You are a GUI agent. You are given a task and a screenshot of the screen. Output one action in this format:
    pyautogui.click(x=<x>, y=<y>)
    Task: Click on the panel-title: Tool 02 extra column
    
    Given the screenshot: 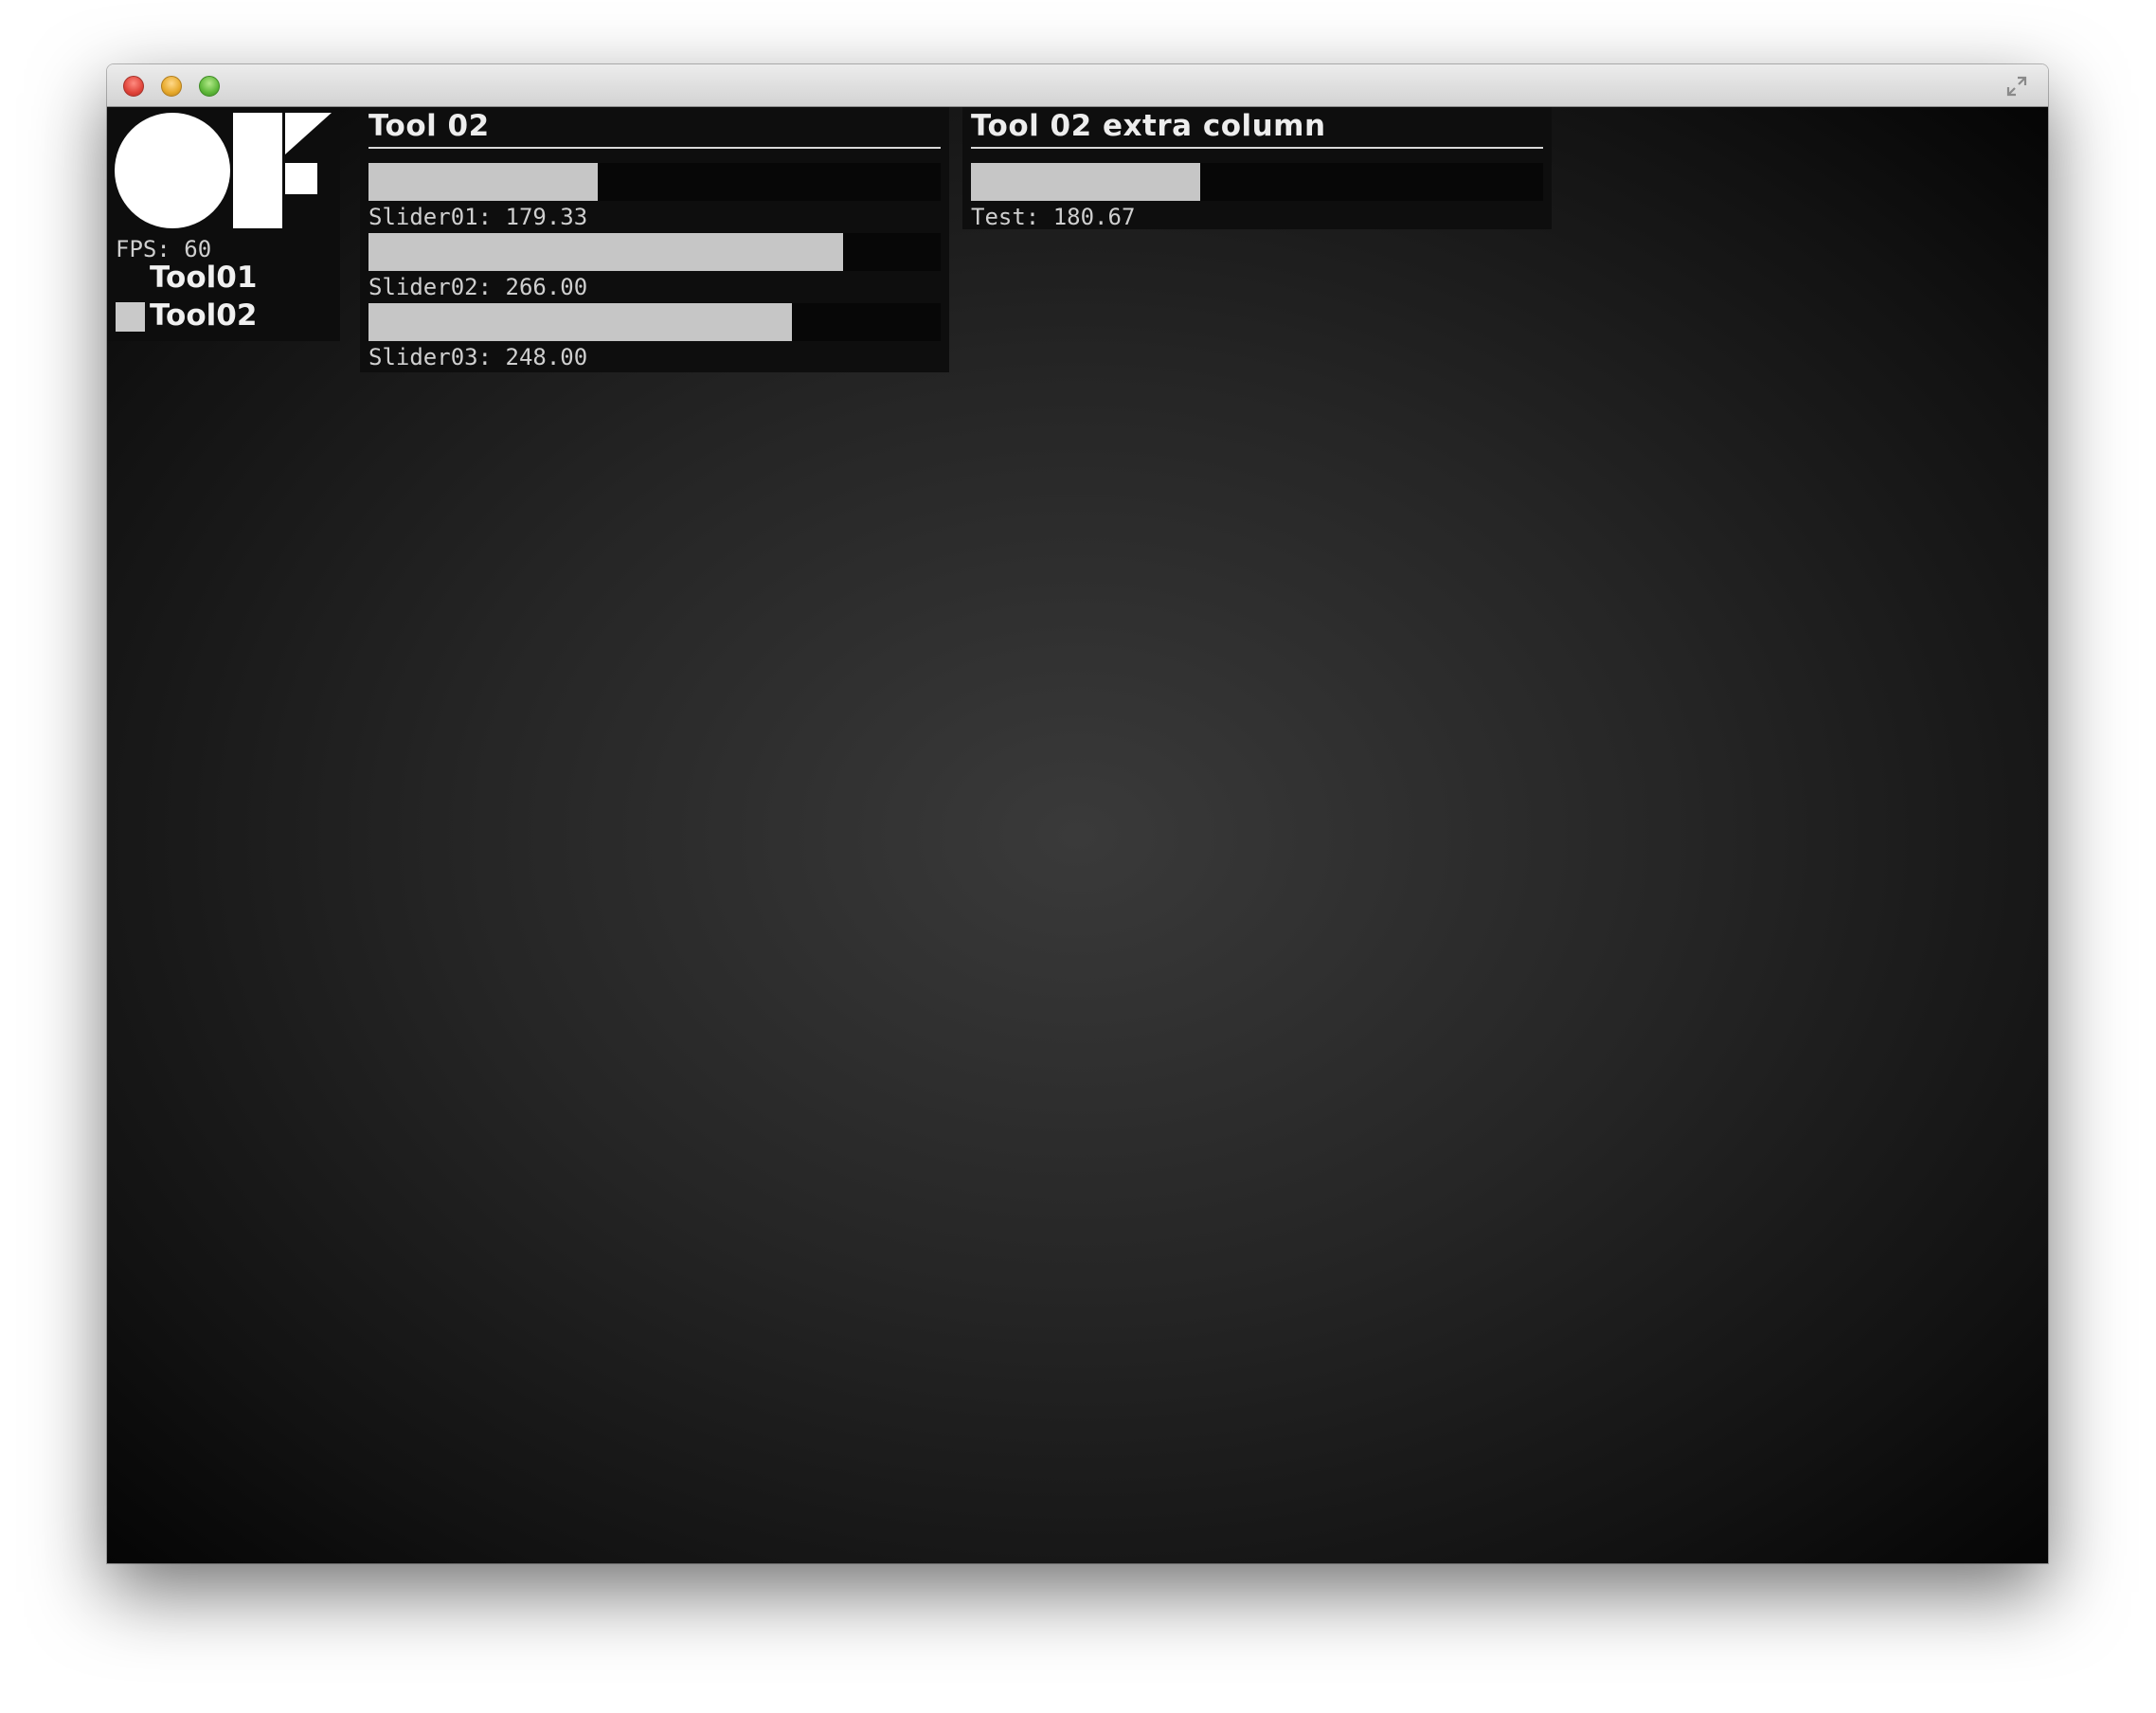 What is the action you would take?
    pyautogui.click(x=1149, y=126)
    